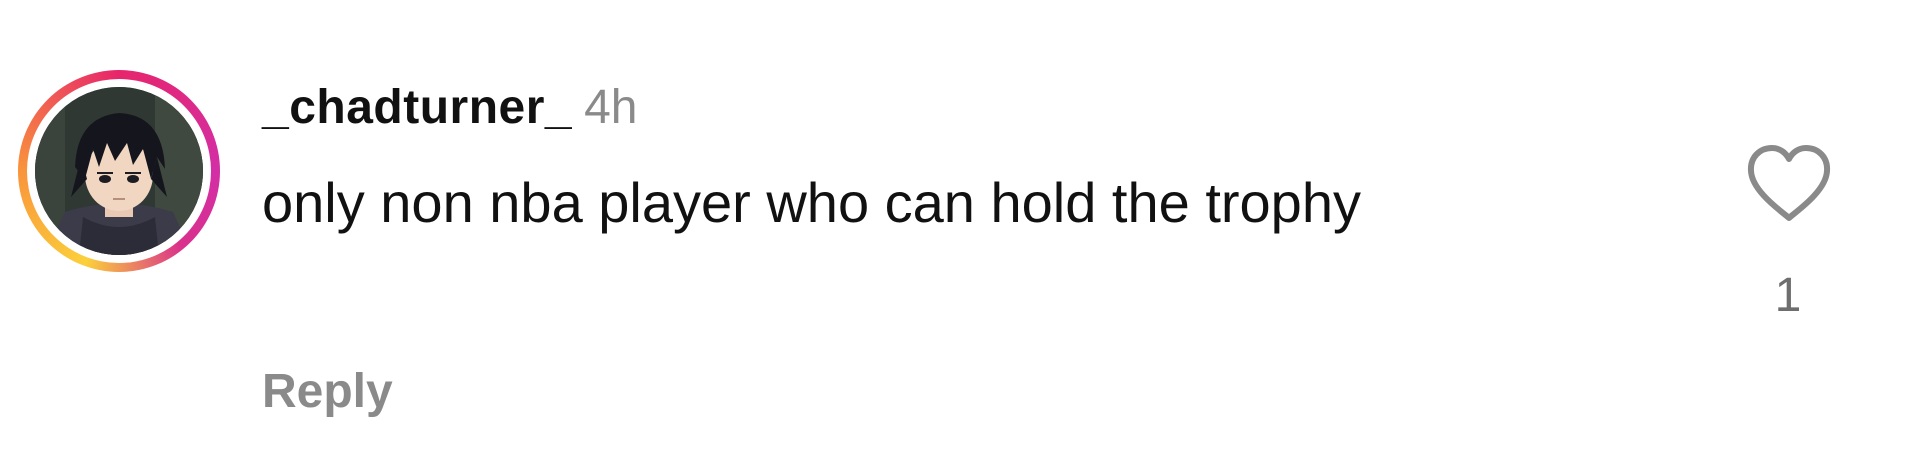  I want to click on like-button, so click(1789, 184).